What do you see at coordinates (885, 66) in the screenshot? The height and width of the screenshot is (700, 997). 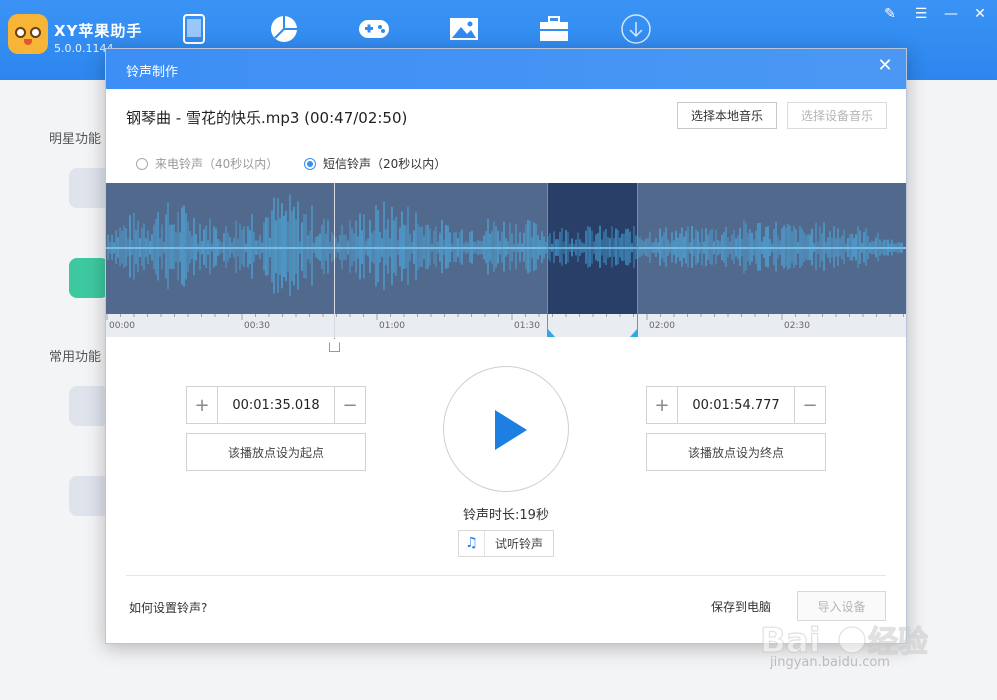 I see `dialog-close-icon: ✕` at bounding box center [885, 66].